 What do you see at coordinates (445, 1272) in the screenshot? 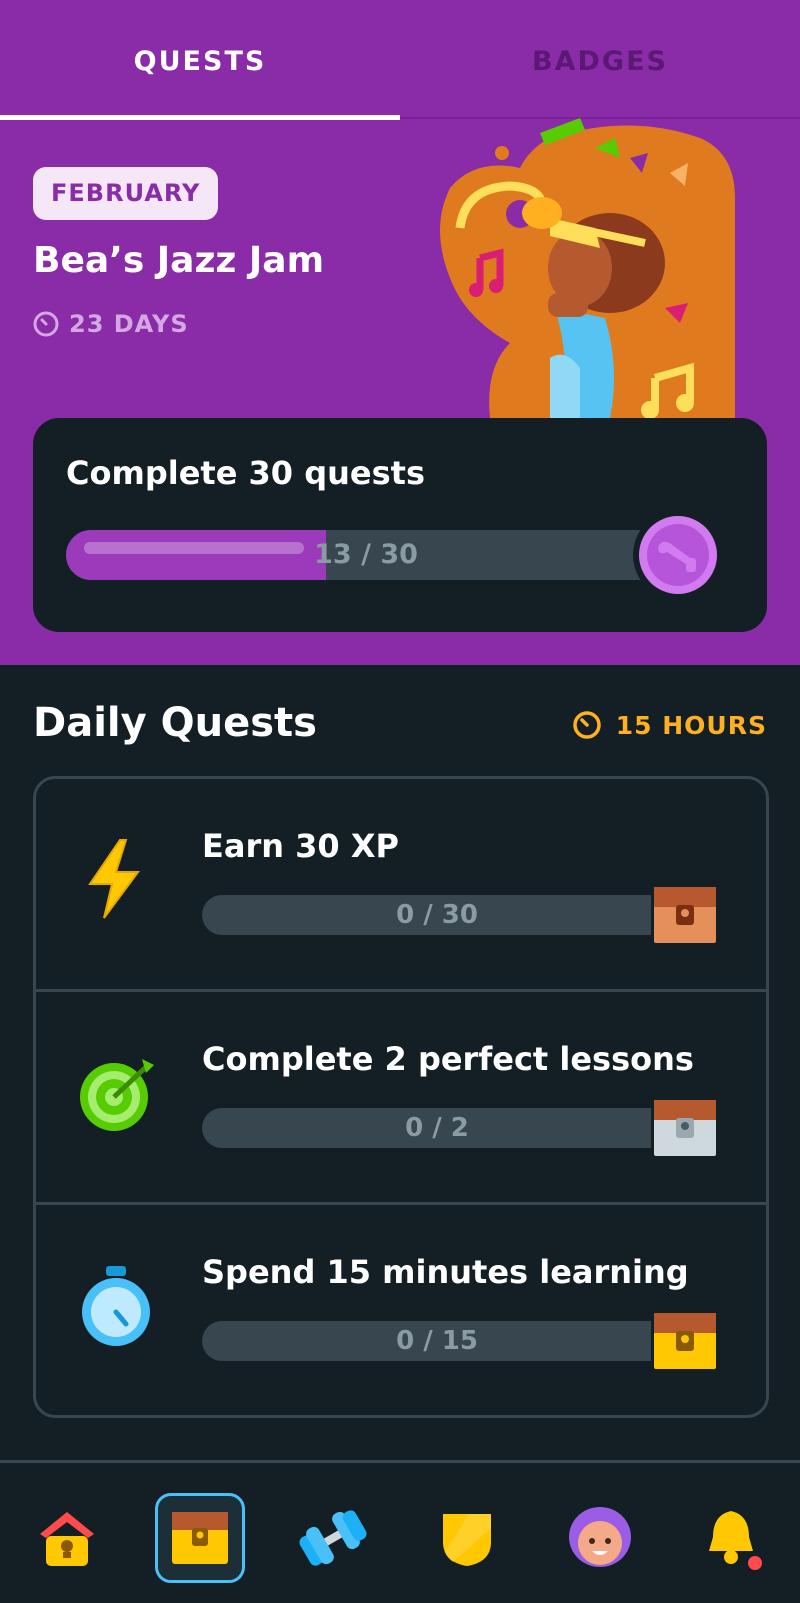
I see `quest-label: Spend 15 minutes learning` at bounding box center [445, 1272].